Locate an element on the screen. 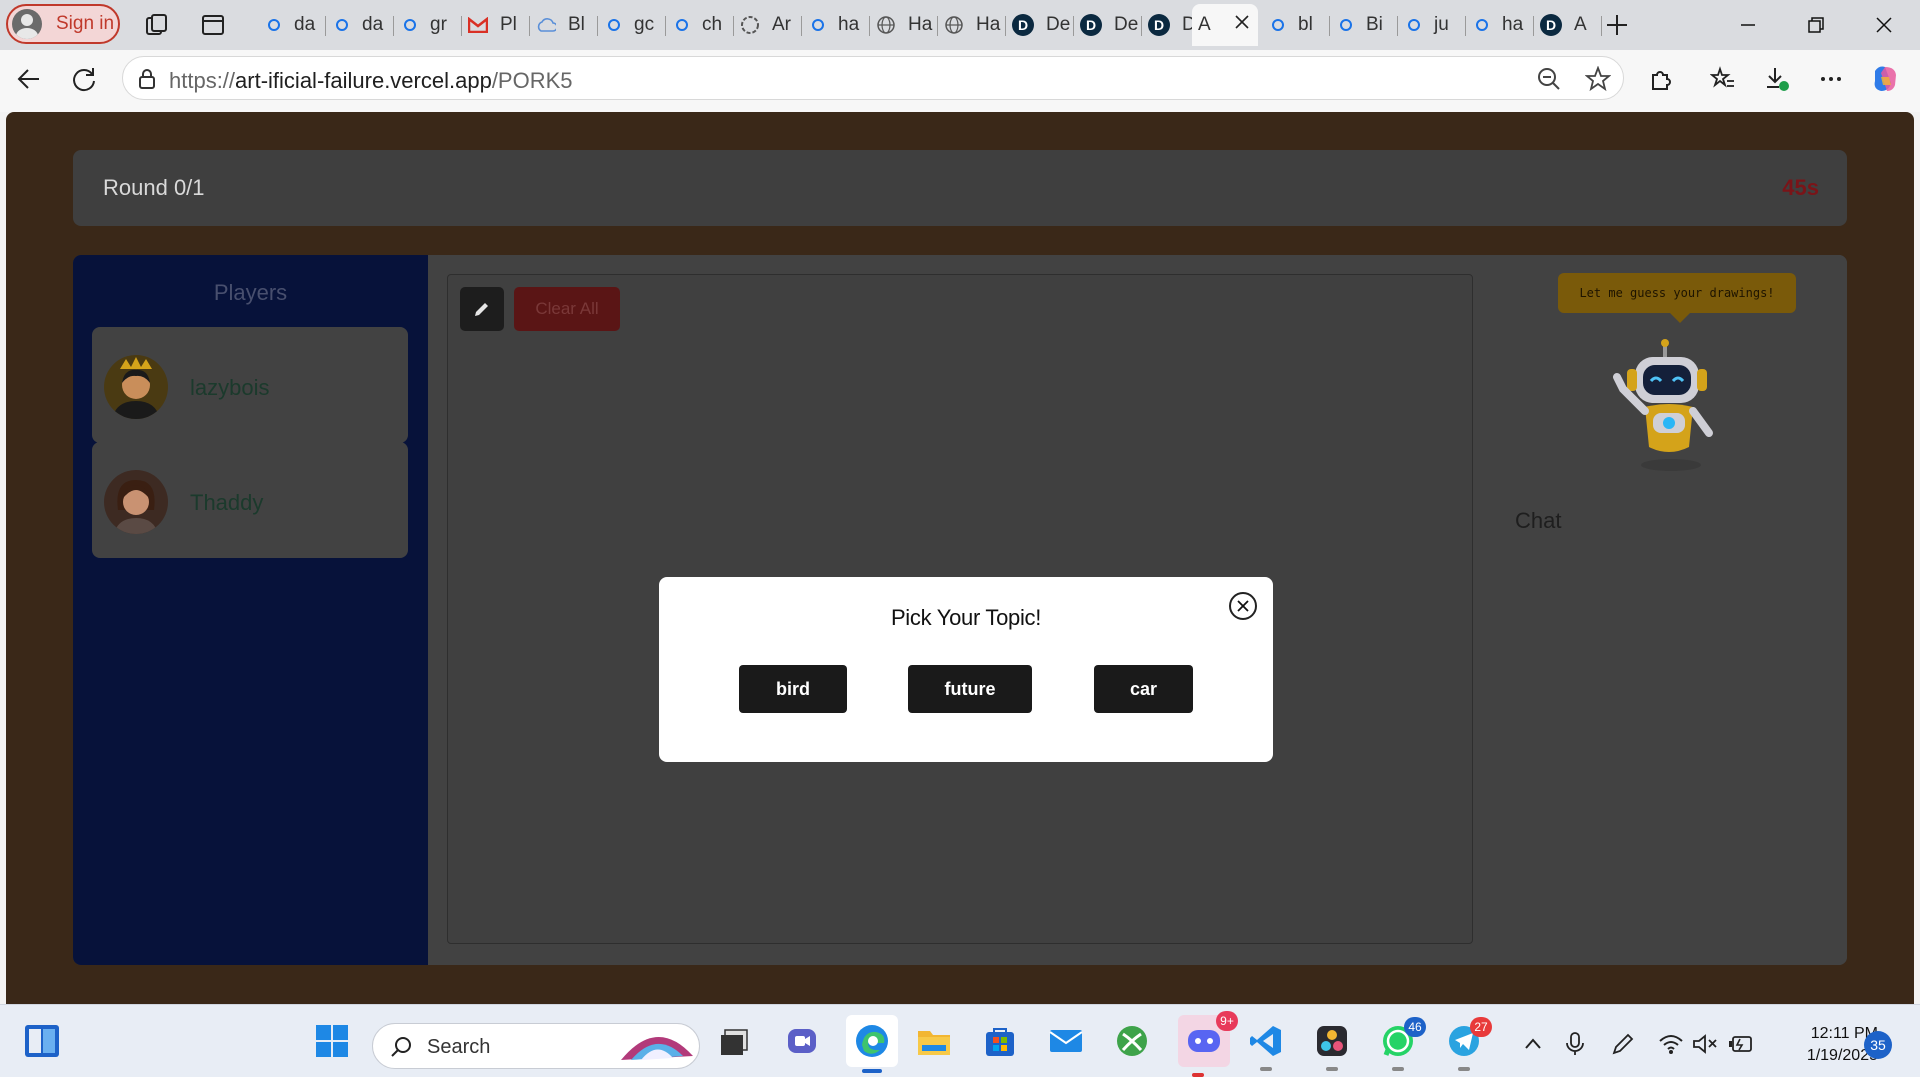 The image size is (1920, 1077). workspaces-icon is located at coordinates (157, 25).